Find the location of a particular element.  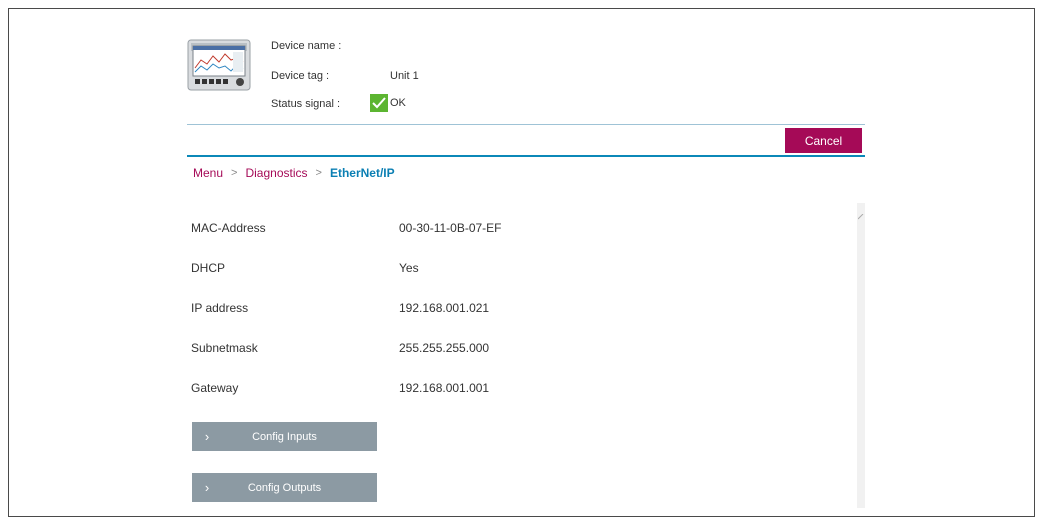

device-tag-value: Unit 1 is located at coordinates (404, 76).